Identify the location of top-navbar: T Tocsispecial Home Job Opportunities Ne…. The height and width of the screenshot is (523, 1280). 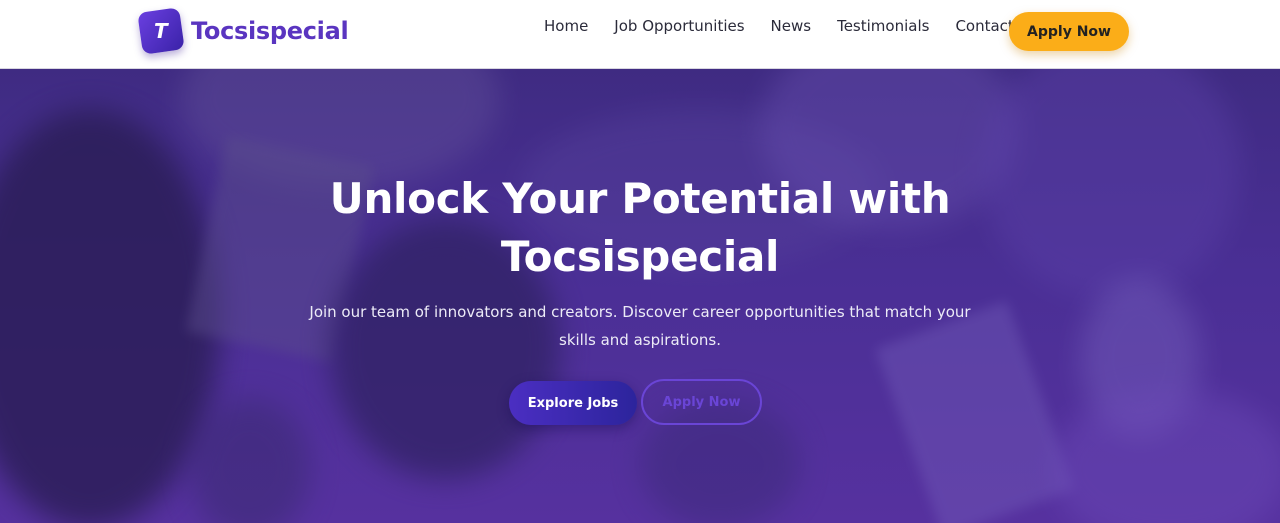
(640, 34).